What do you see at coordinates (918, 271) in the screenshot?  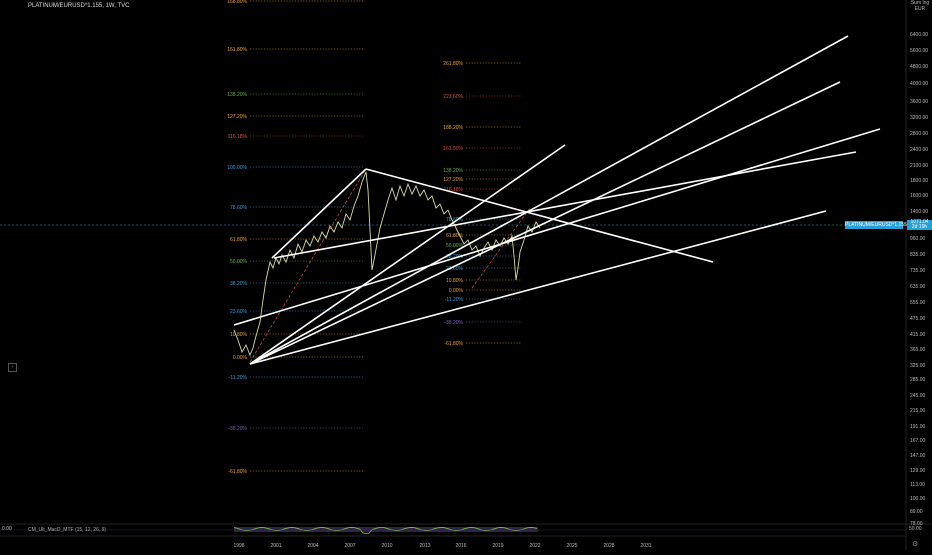 I see `price-axis-label: 735.00` at bounding box center [918, 271].